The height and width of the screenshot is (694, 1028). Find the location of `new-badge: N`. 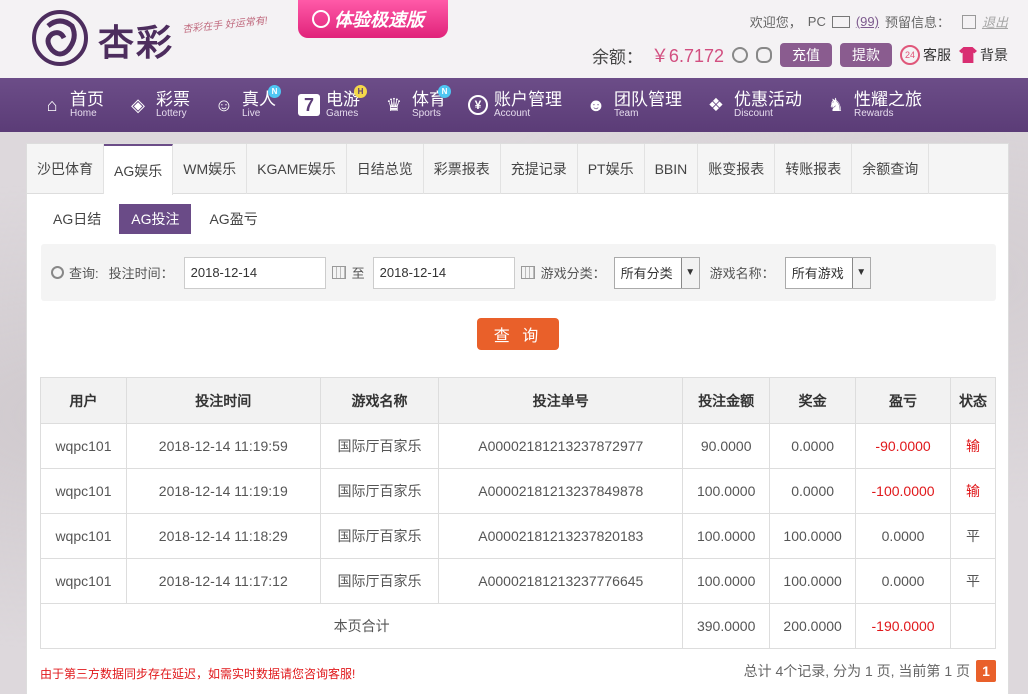

new-badge: N is located at coordinates (444, 91).